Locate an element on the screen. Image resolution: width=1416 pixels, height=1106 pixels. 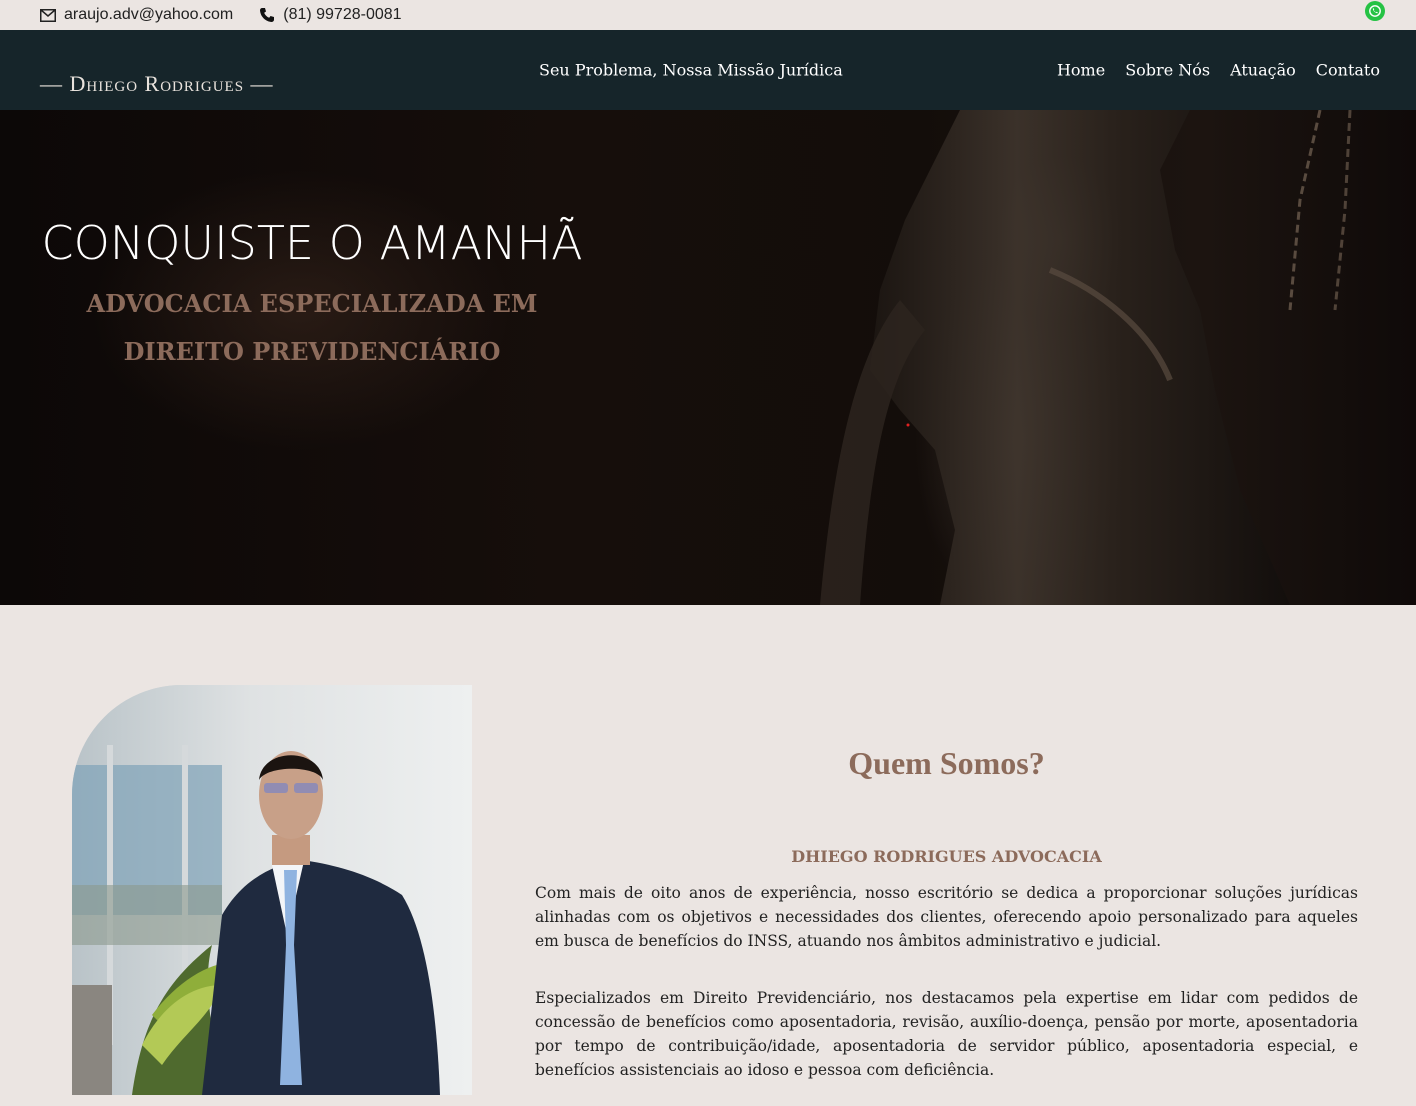
nav-menu: Home Sobre Nós Atuação Contato is located at coordinates (1218, 70).